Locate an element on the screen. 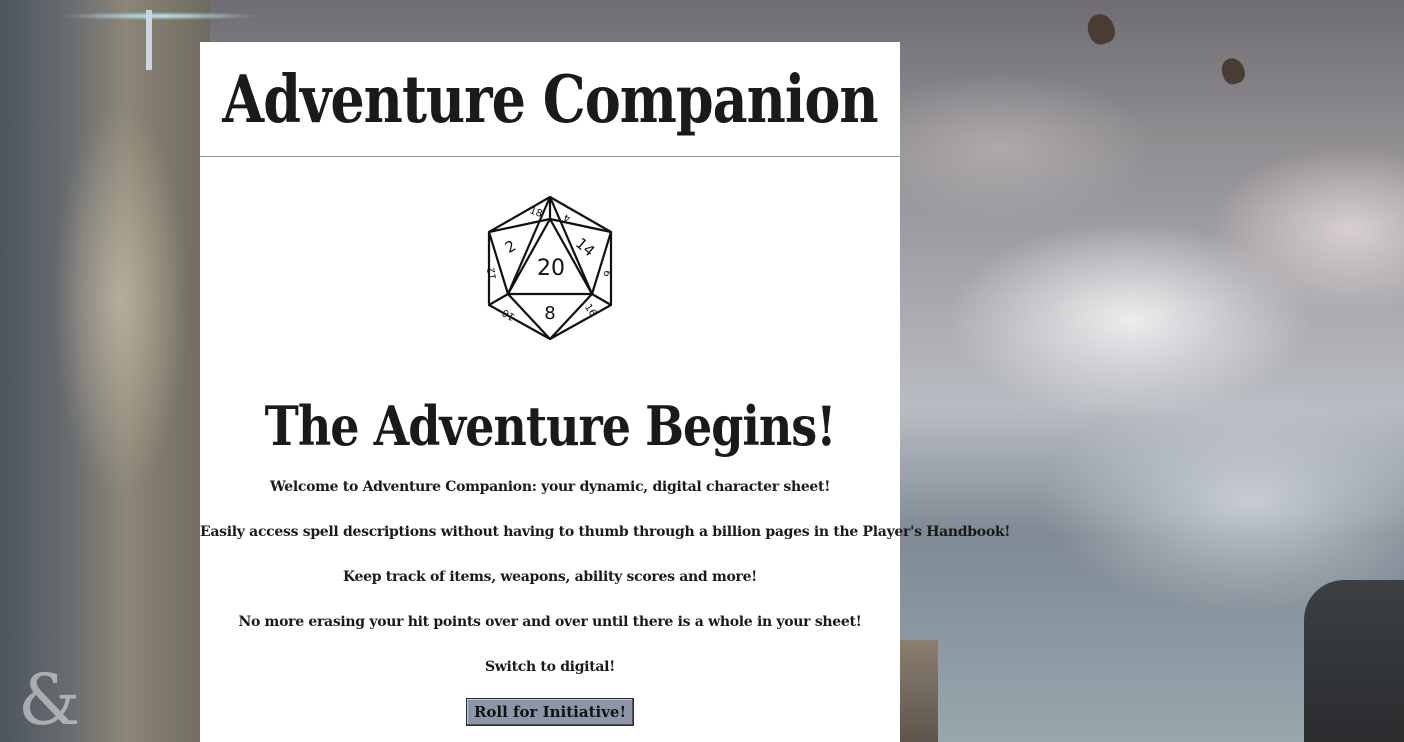 This screenshot has height=742, width=1404. die-face-number: 4 is located at coordinates (567, 217).